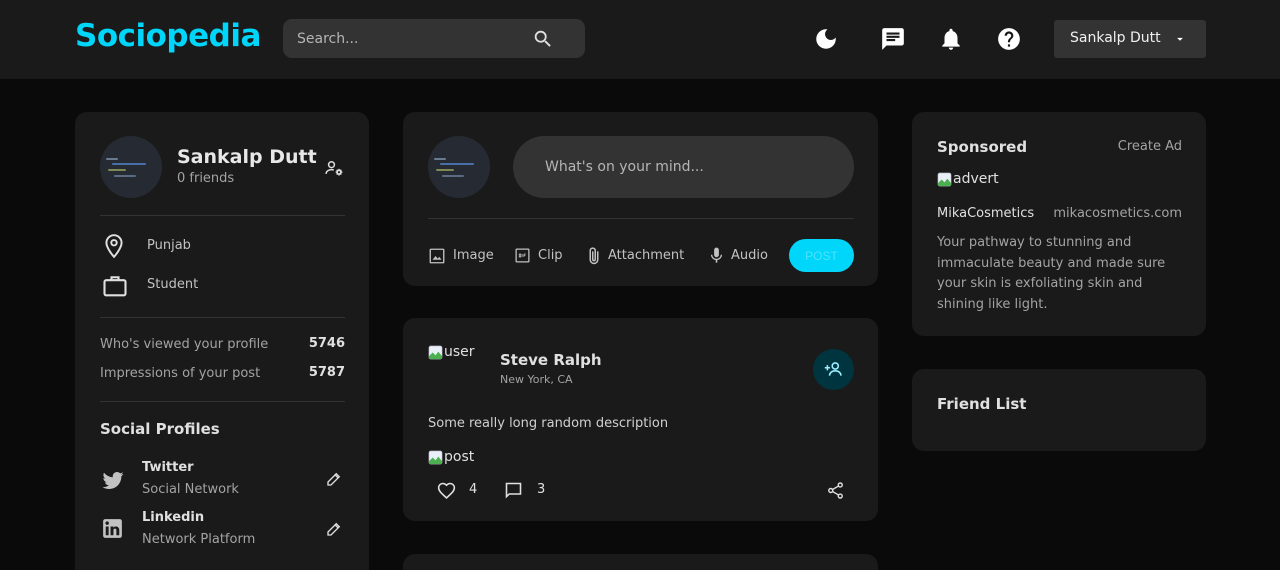 The image size is (1280, 570). What do you see at coordinates (459, 352) in the screenshot?
I see `avatar-alt: user` at bounding box center [459, 352].